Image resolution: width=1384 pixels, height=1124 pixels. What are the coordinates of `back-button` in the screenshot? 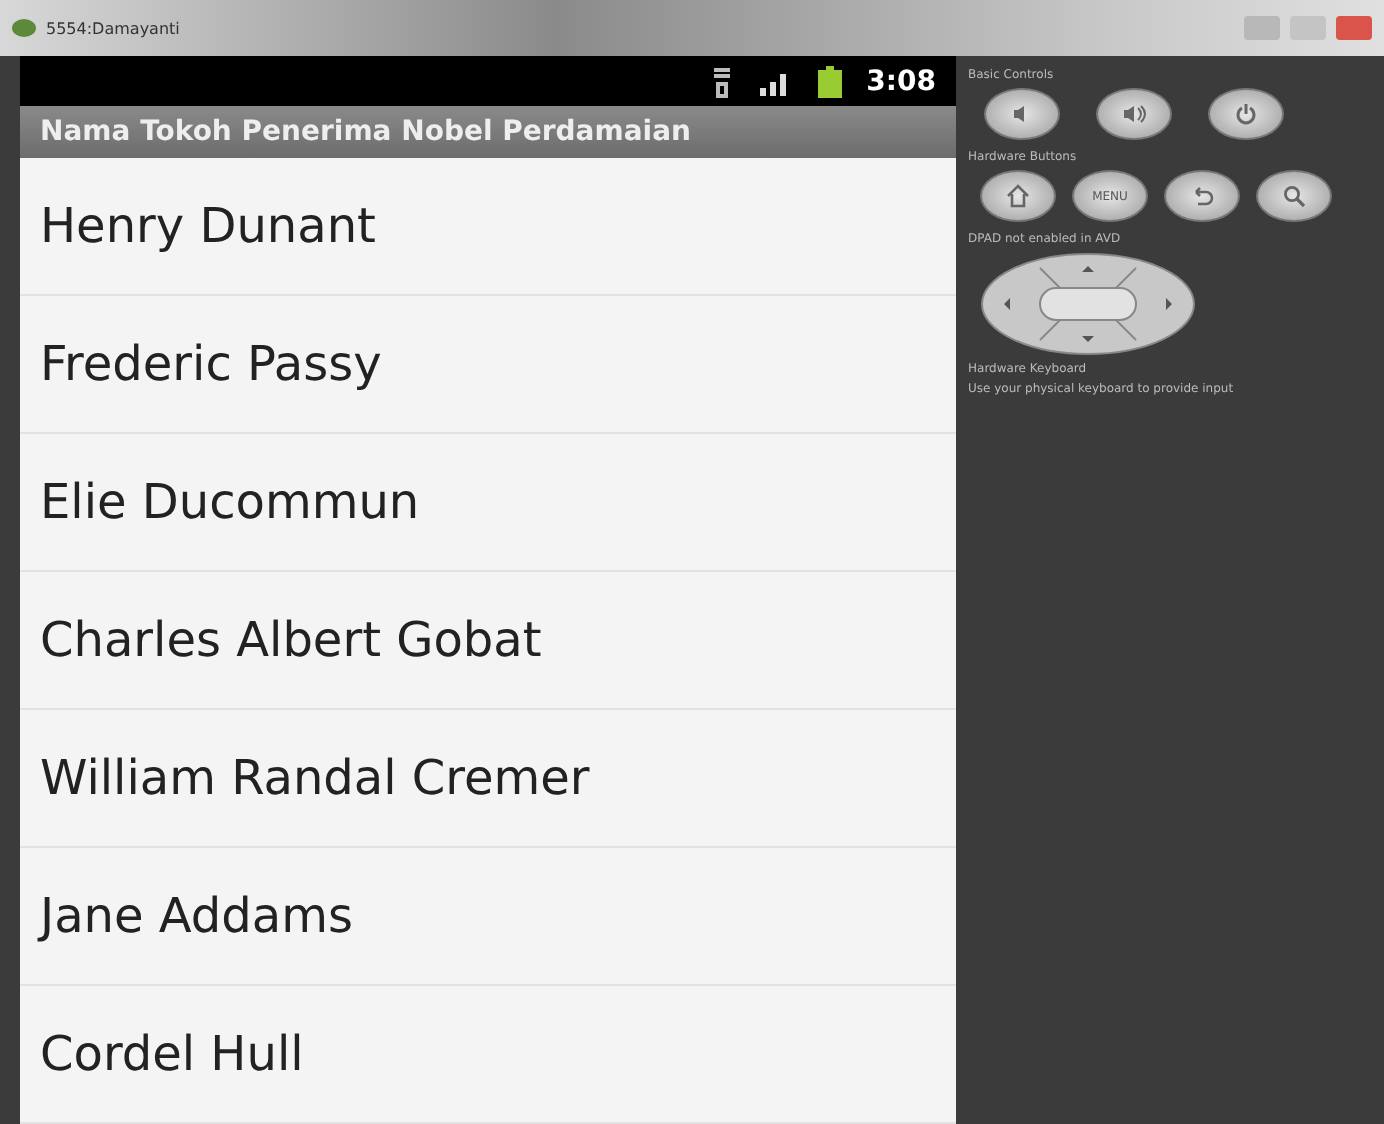 It's located at (1202, 196).